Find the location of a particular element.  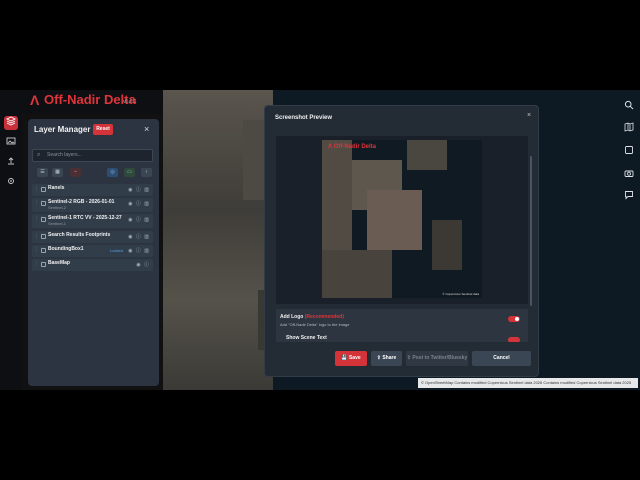

layer-row: ⋮⋮ Search Results Footprints ◉ ⓘ ▥ is located at coordinates (92, 237).